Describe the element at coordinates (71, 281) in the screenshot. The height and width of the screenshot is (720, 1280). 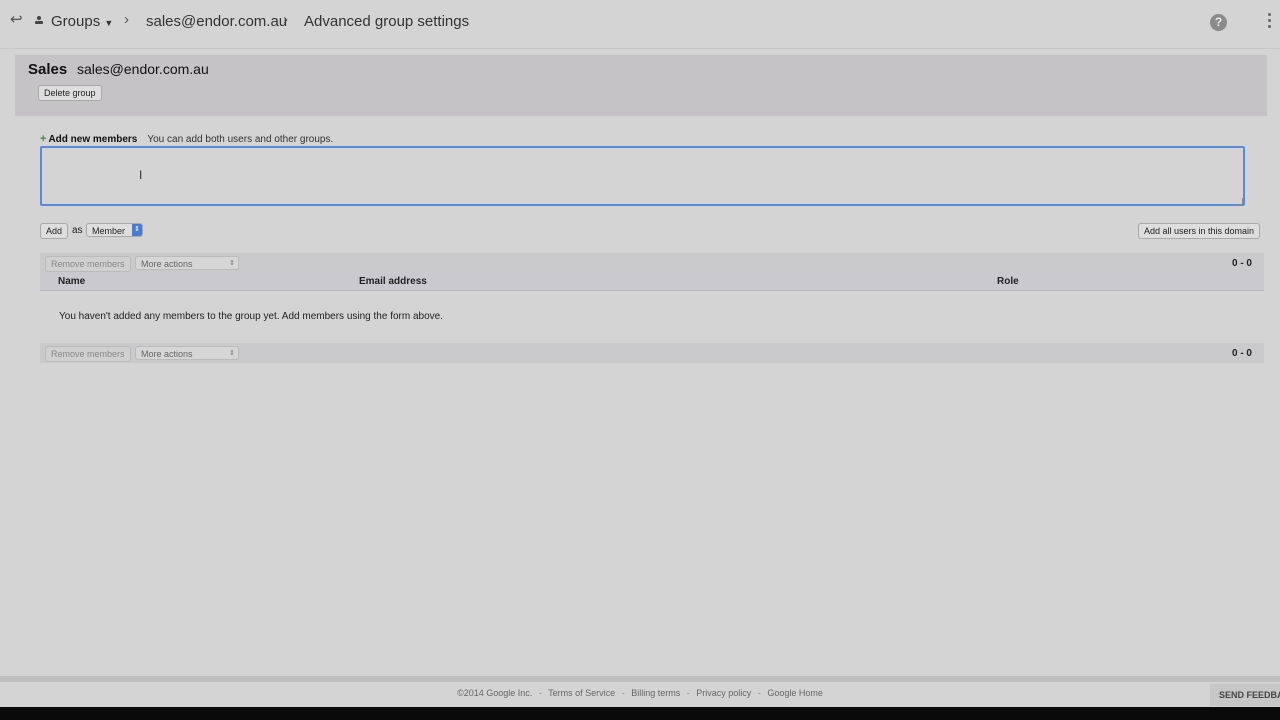
I see `column-name: Name` at that location.